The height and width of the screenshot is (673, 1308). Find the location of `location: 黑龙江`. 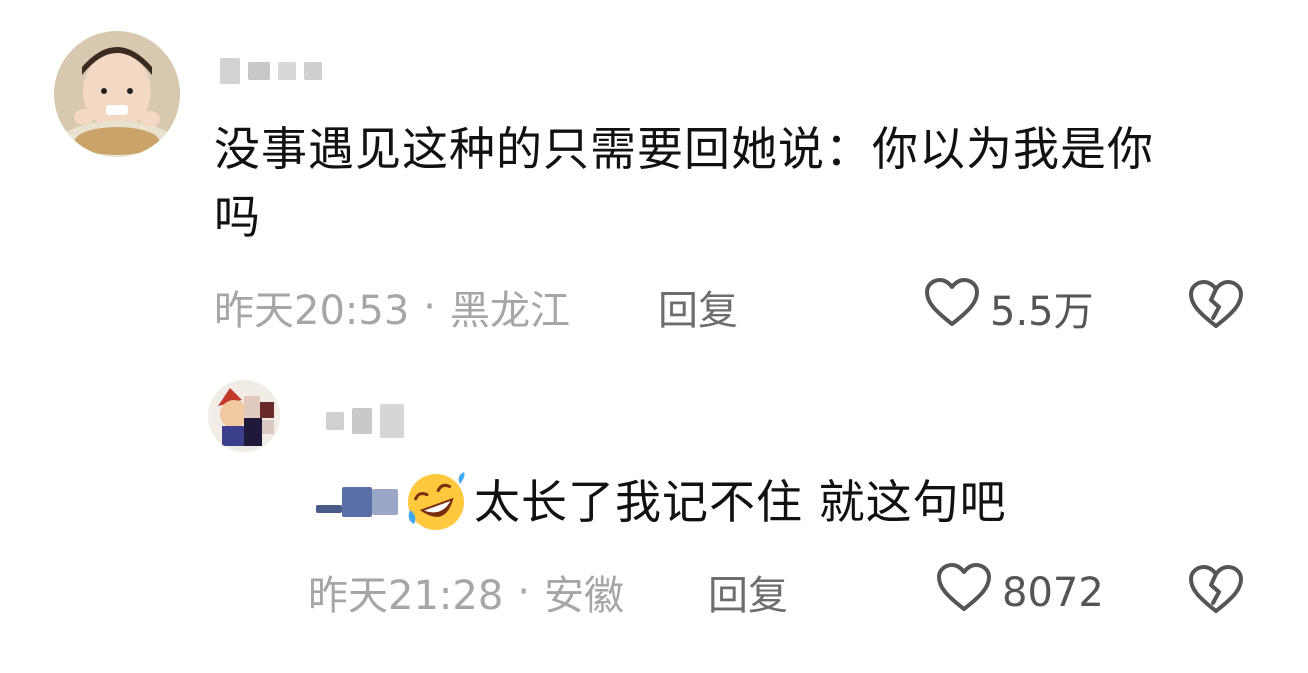

location: 黑龙江 is located at coordinates (510, 311).